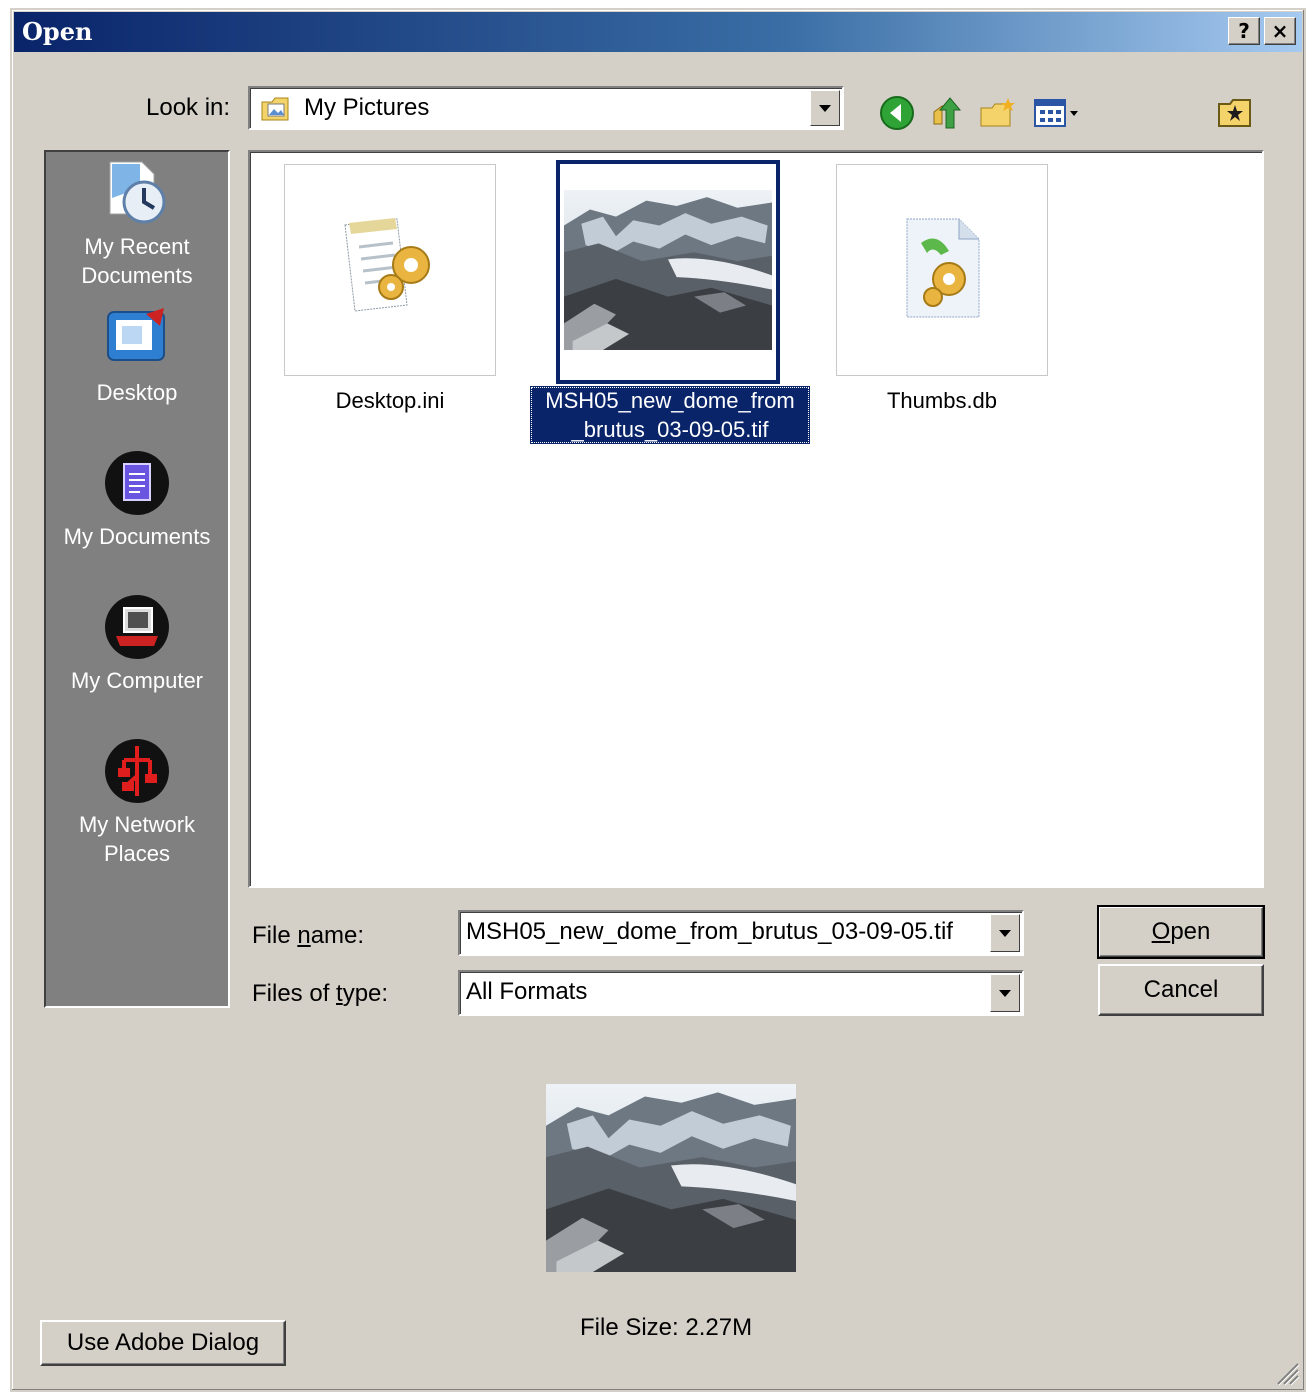 The width and height of the screenshot is (1310, 1395). Describe the element at coordinates (136, 334) in the screenshot. I see `desktop-icon` at that location.